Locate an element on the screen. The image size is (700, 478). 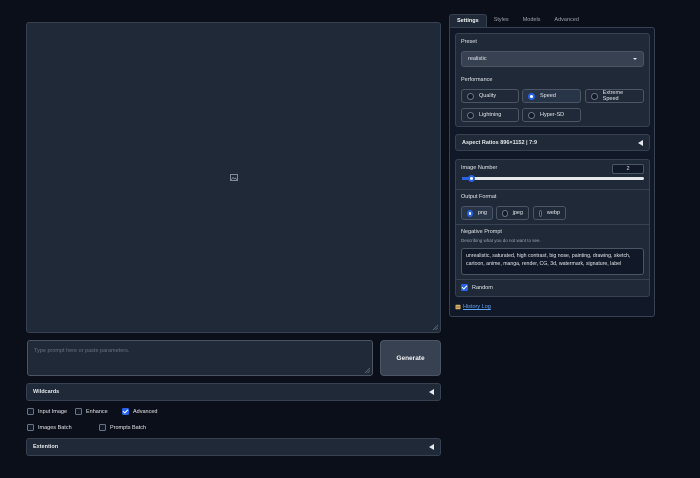
prompt-placeholder: Type prompt here or paste parameters. is located at coordinates (82, 351).